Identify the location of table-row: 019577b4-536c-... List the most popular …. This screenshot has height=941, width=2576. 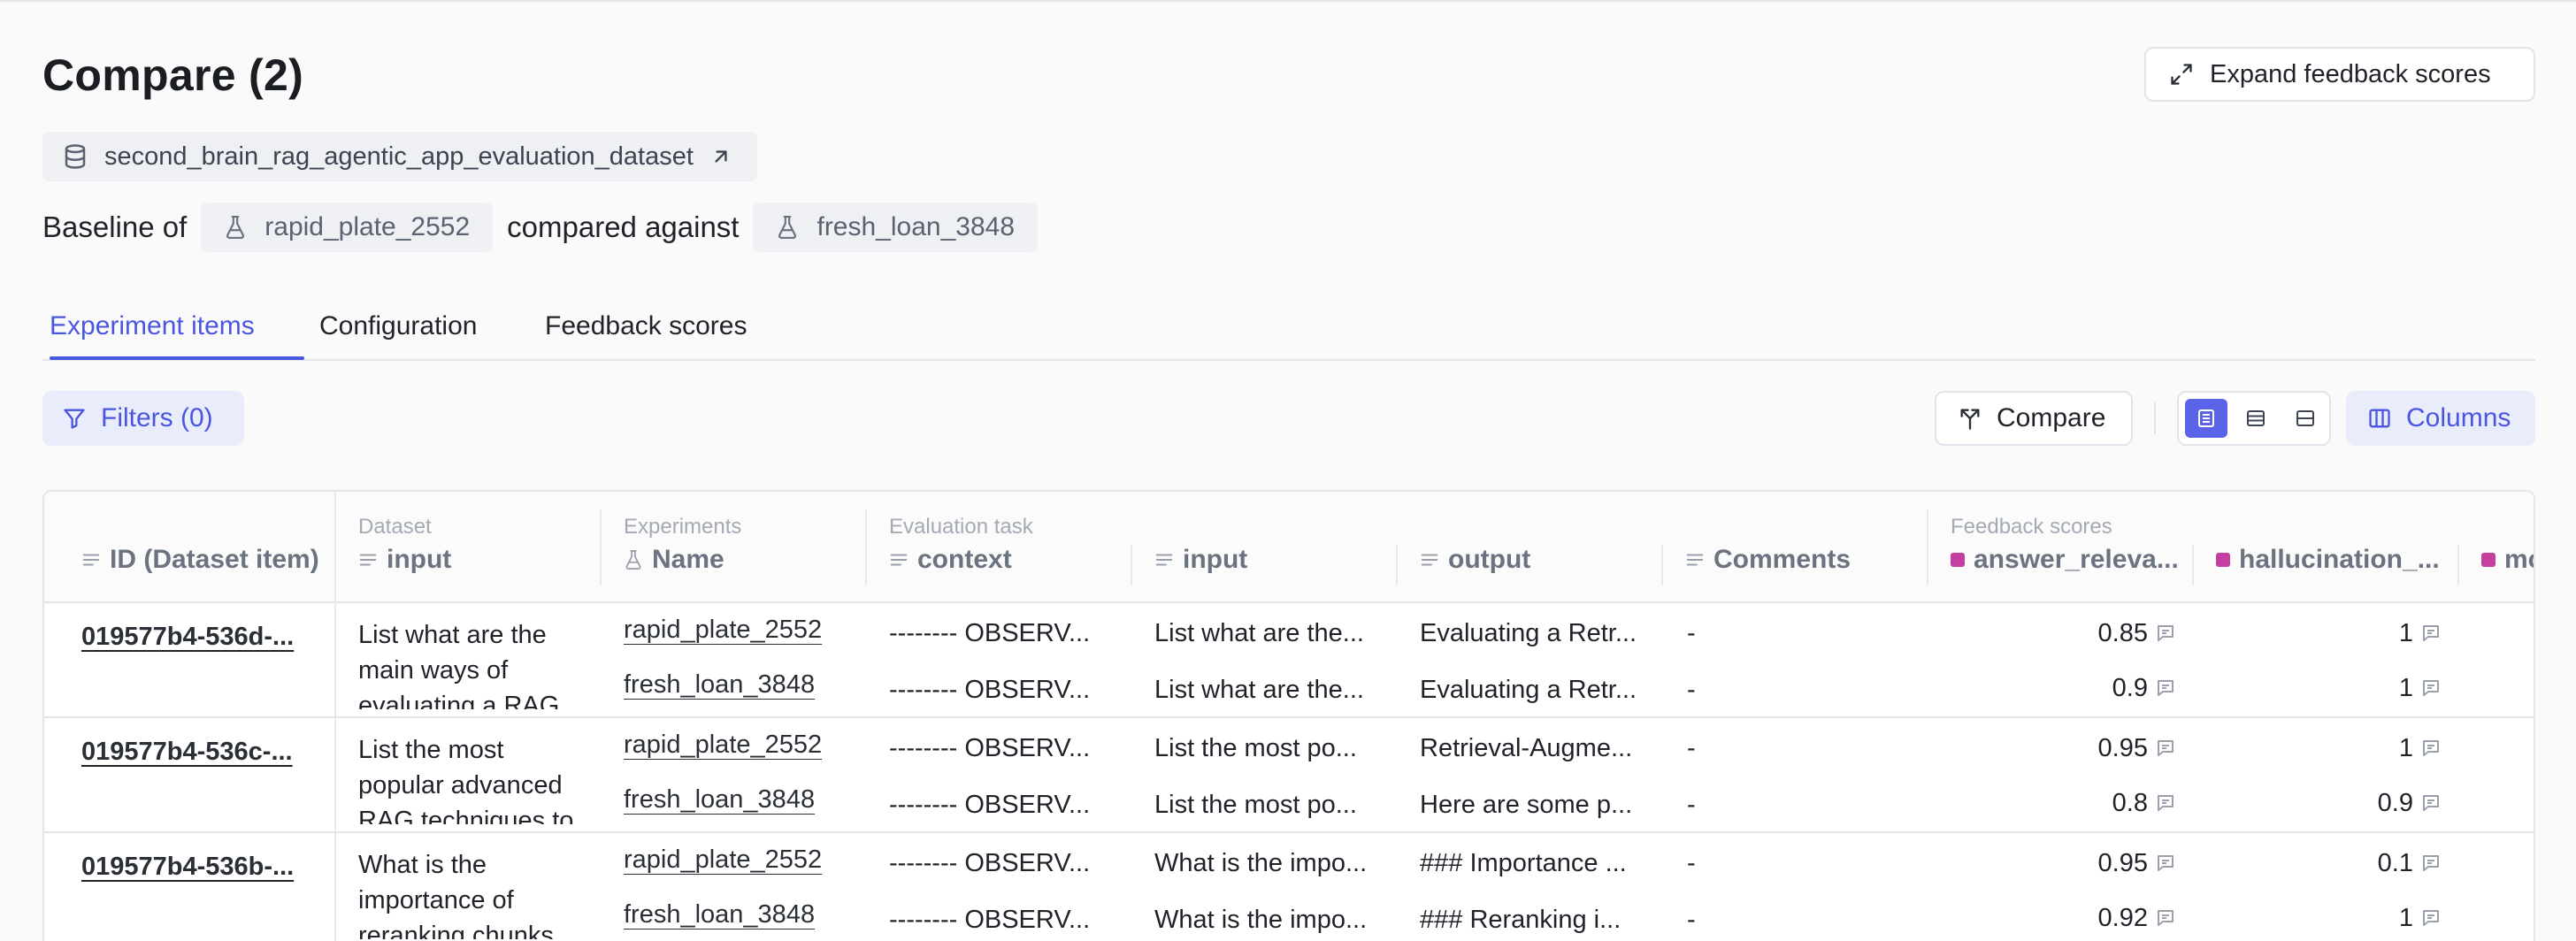
(1289, 775).